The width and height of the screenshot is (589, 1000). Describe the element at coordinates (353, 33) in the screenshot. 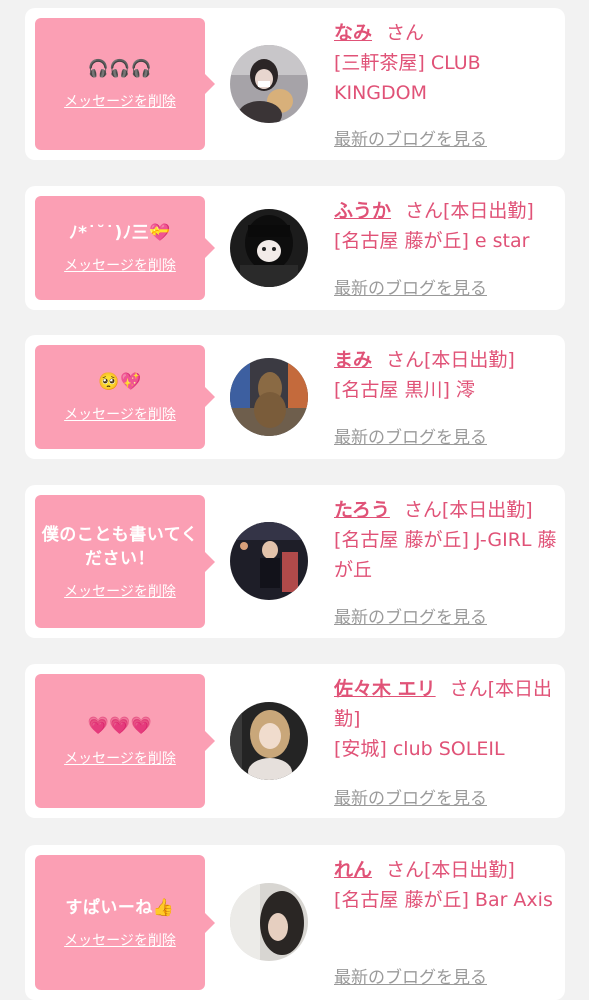

I see `cast-name-link: なみ` at that location.